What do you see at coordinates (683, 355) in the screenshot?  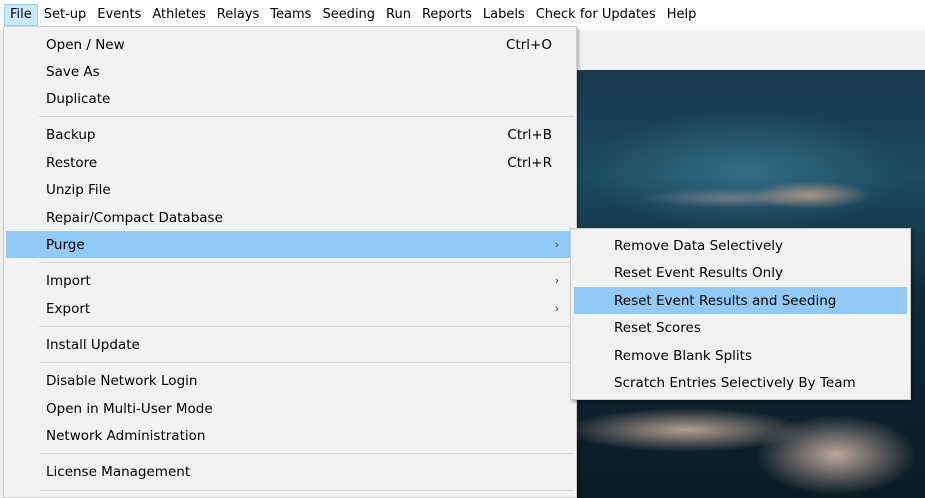 I see `submenu-item-label: Remove Blank Splits` at bounding box center [683, 355].